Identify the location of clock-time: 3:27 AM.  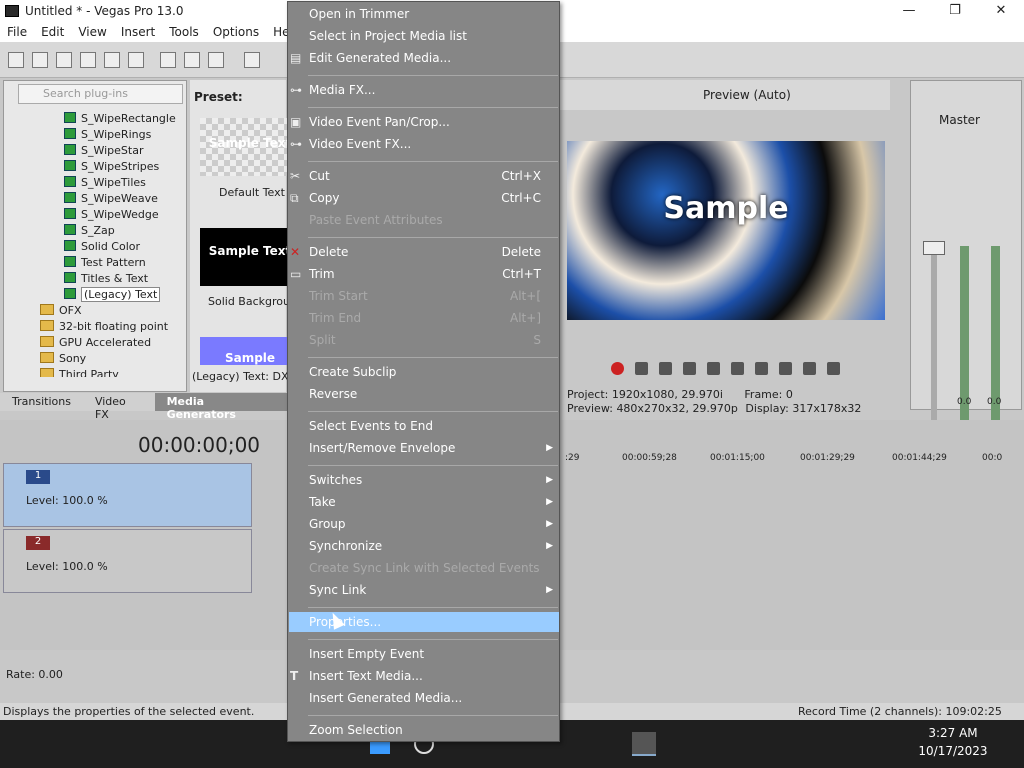
(953, 733).